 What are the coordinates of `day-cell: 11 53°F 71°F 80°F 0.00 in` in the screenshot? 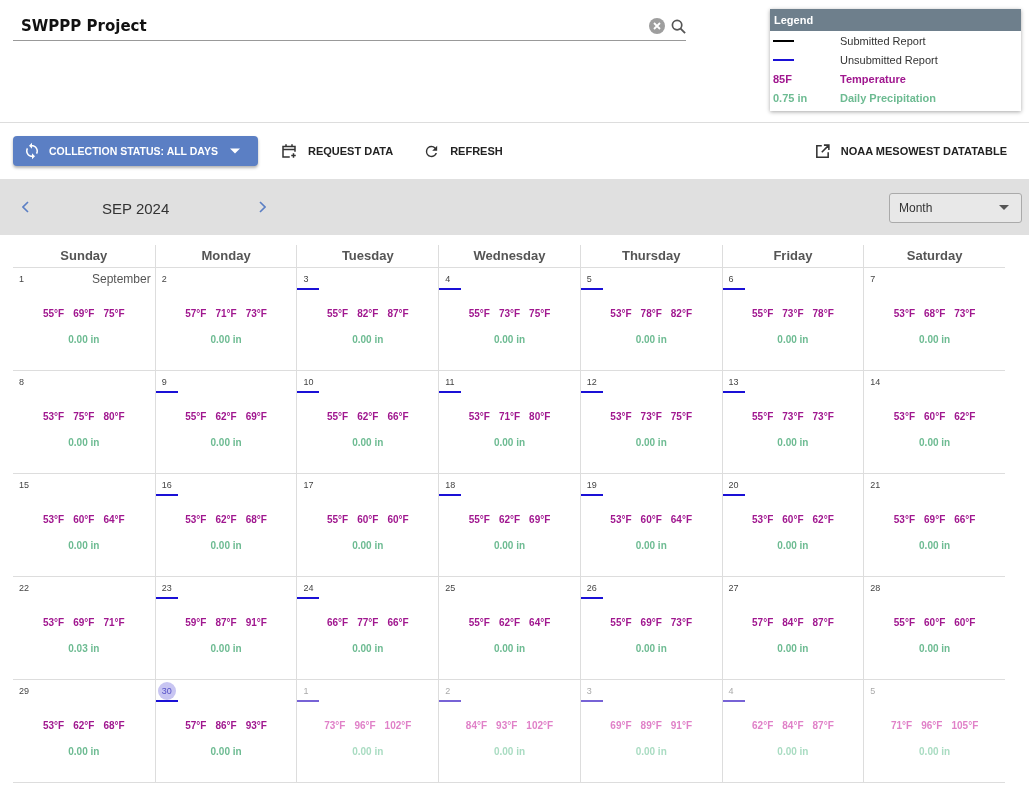 It's located at (509, 422).